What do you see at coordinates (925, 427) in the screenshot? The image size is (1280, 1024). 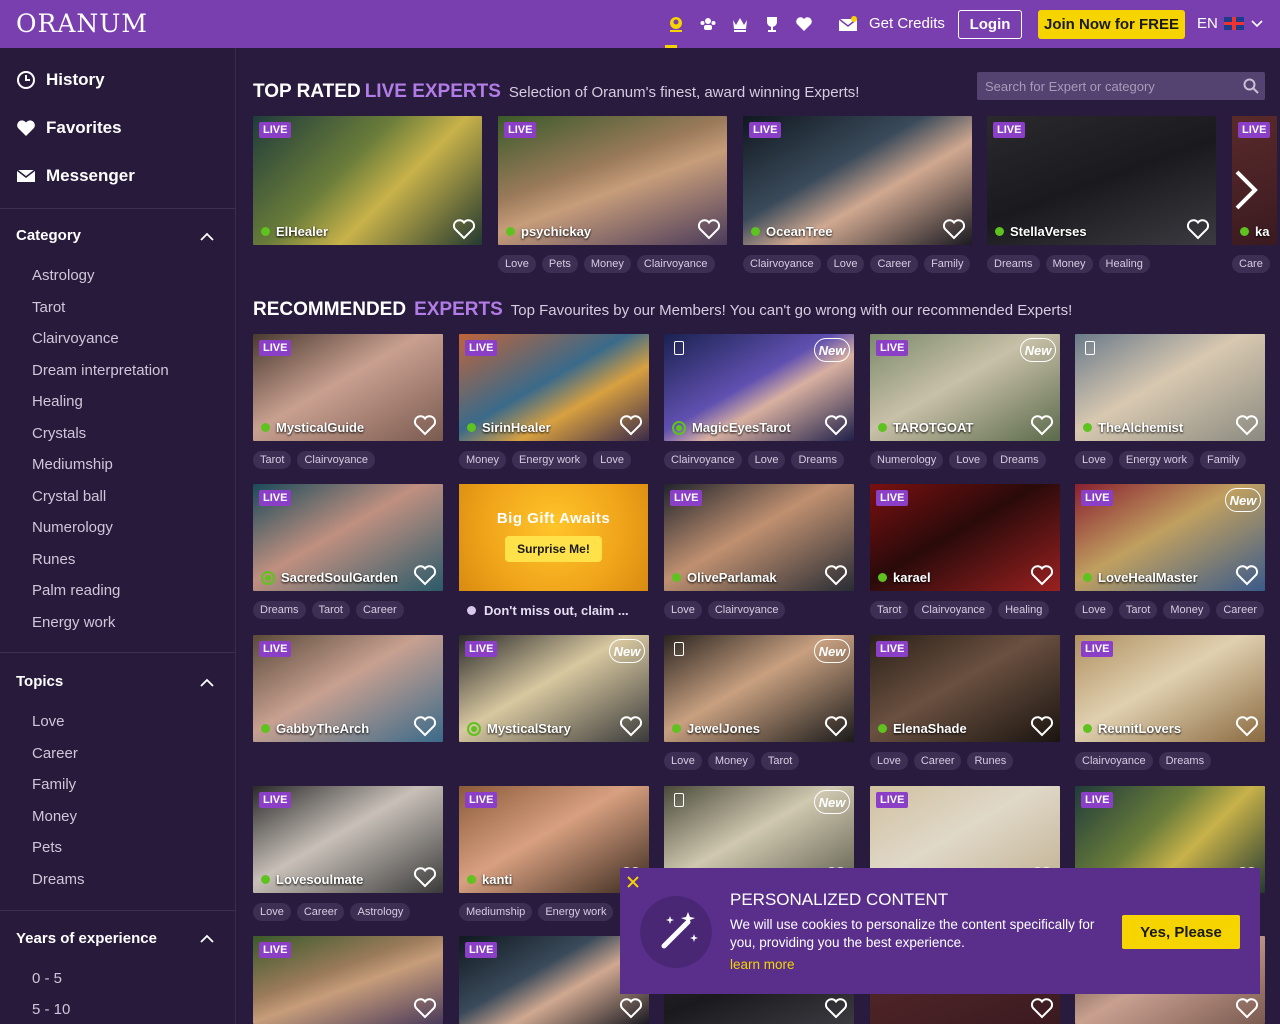 I see `expert-name: TAROTGOAT` at bounding box center [925, 427].